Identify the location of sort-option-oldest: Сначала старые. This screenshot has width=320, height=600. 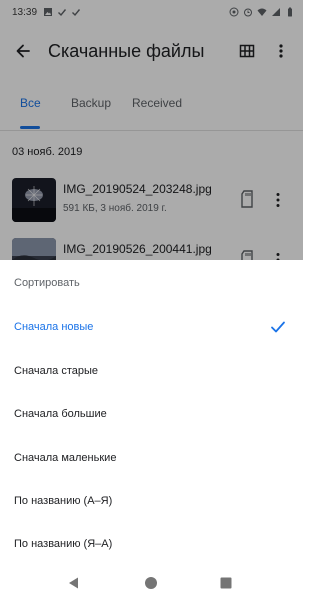
(151, 371).